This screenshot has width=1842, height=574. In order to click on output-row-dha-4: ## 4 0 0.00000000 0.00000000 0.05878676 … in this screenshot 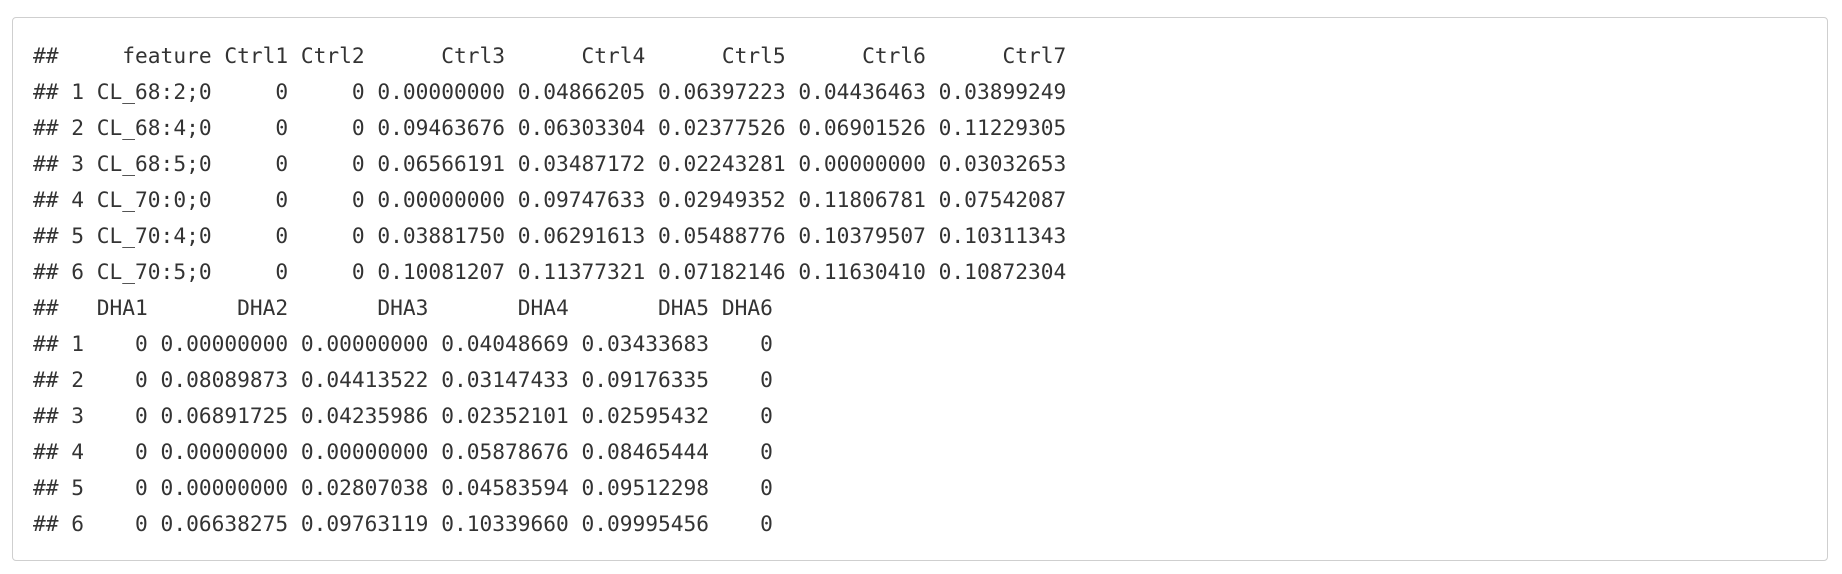, I will do `click(403, 451)`.